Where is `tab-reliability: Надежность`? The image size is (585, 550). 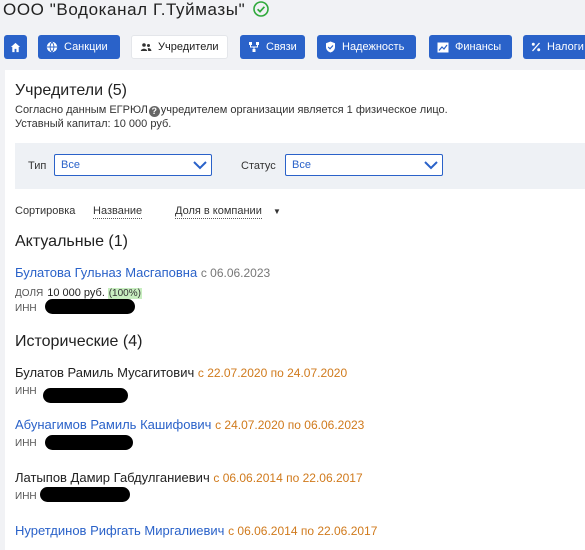
tab-reliability: Надежность is located at coordinates (366, 47).